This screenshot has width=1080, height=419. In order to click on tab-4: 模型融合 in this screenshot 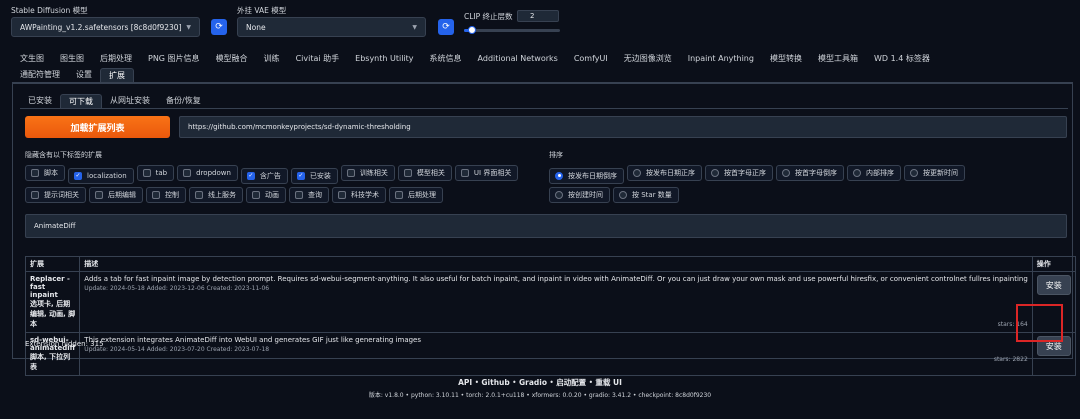, I will do `click(232, 59)`.